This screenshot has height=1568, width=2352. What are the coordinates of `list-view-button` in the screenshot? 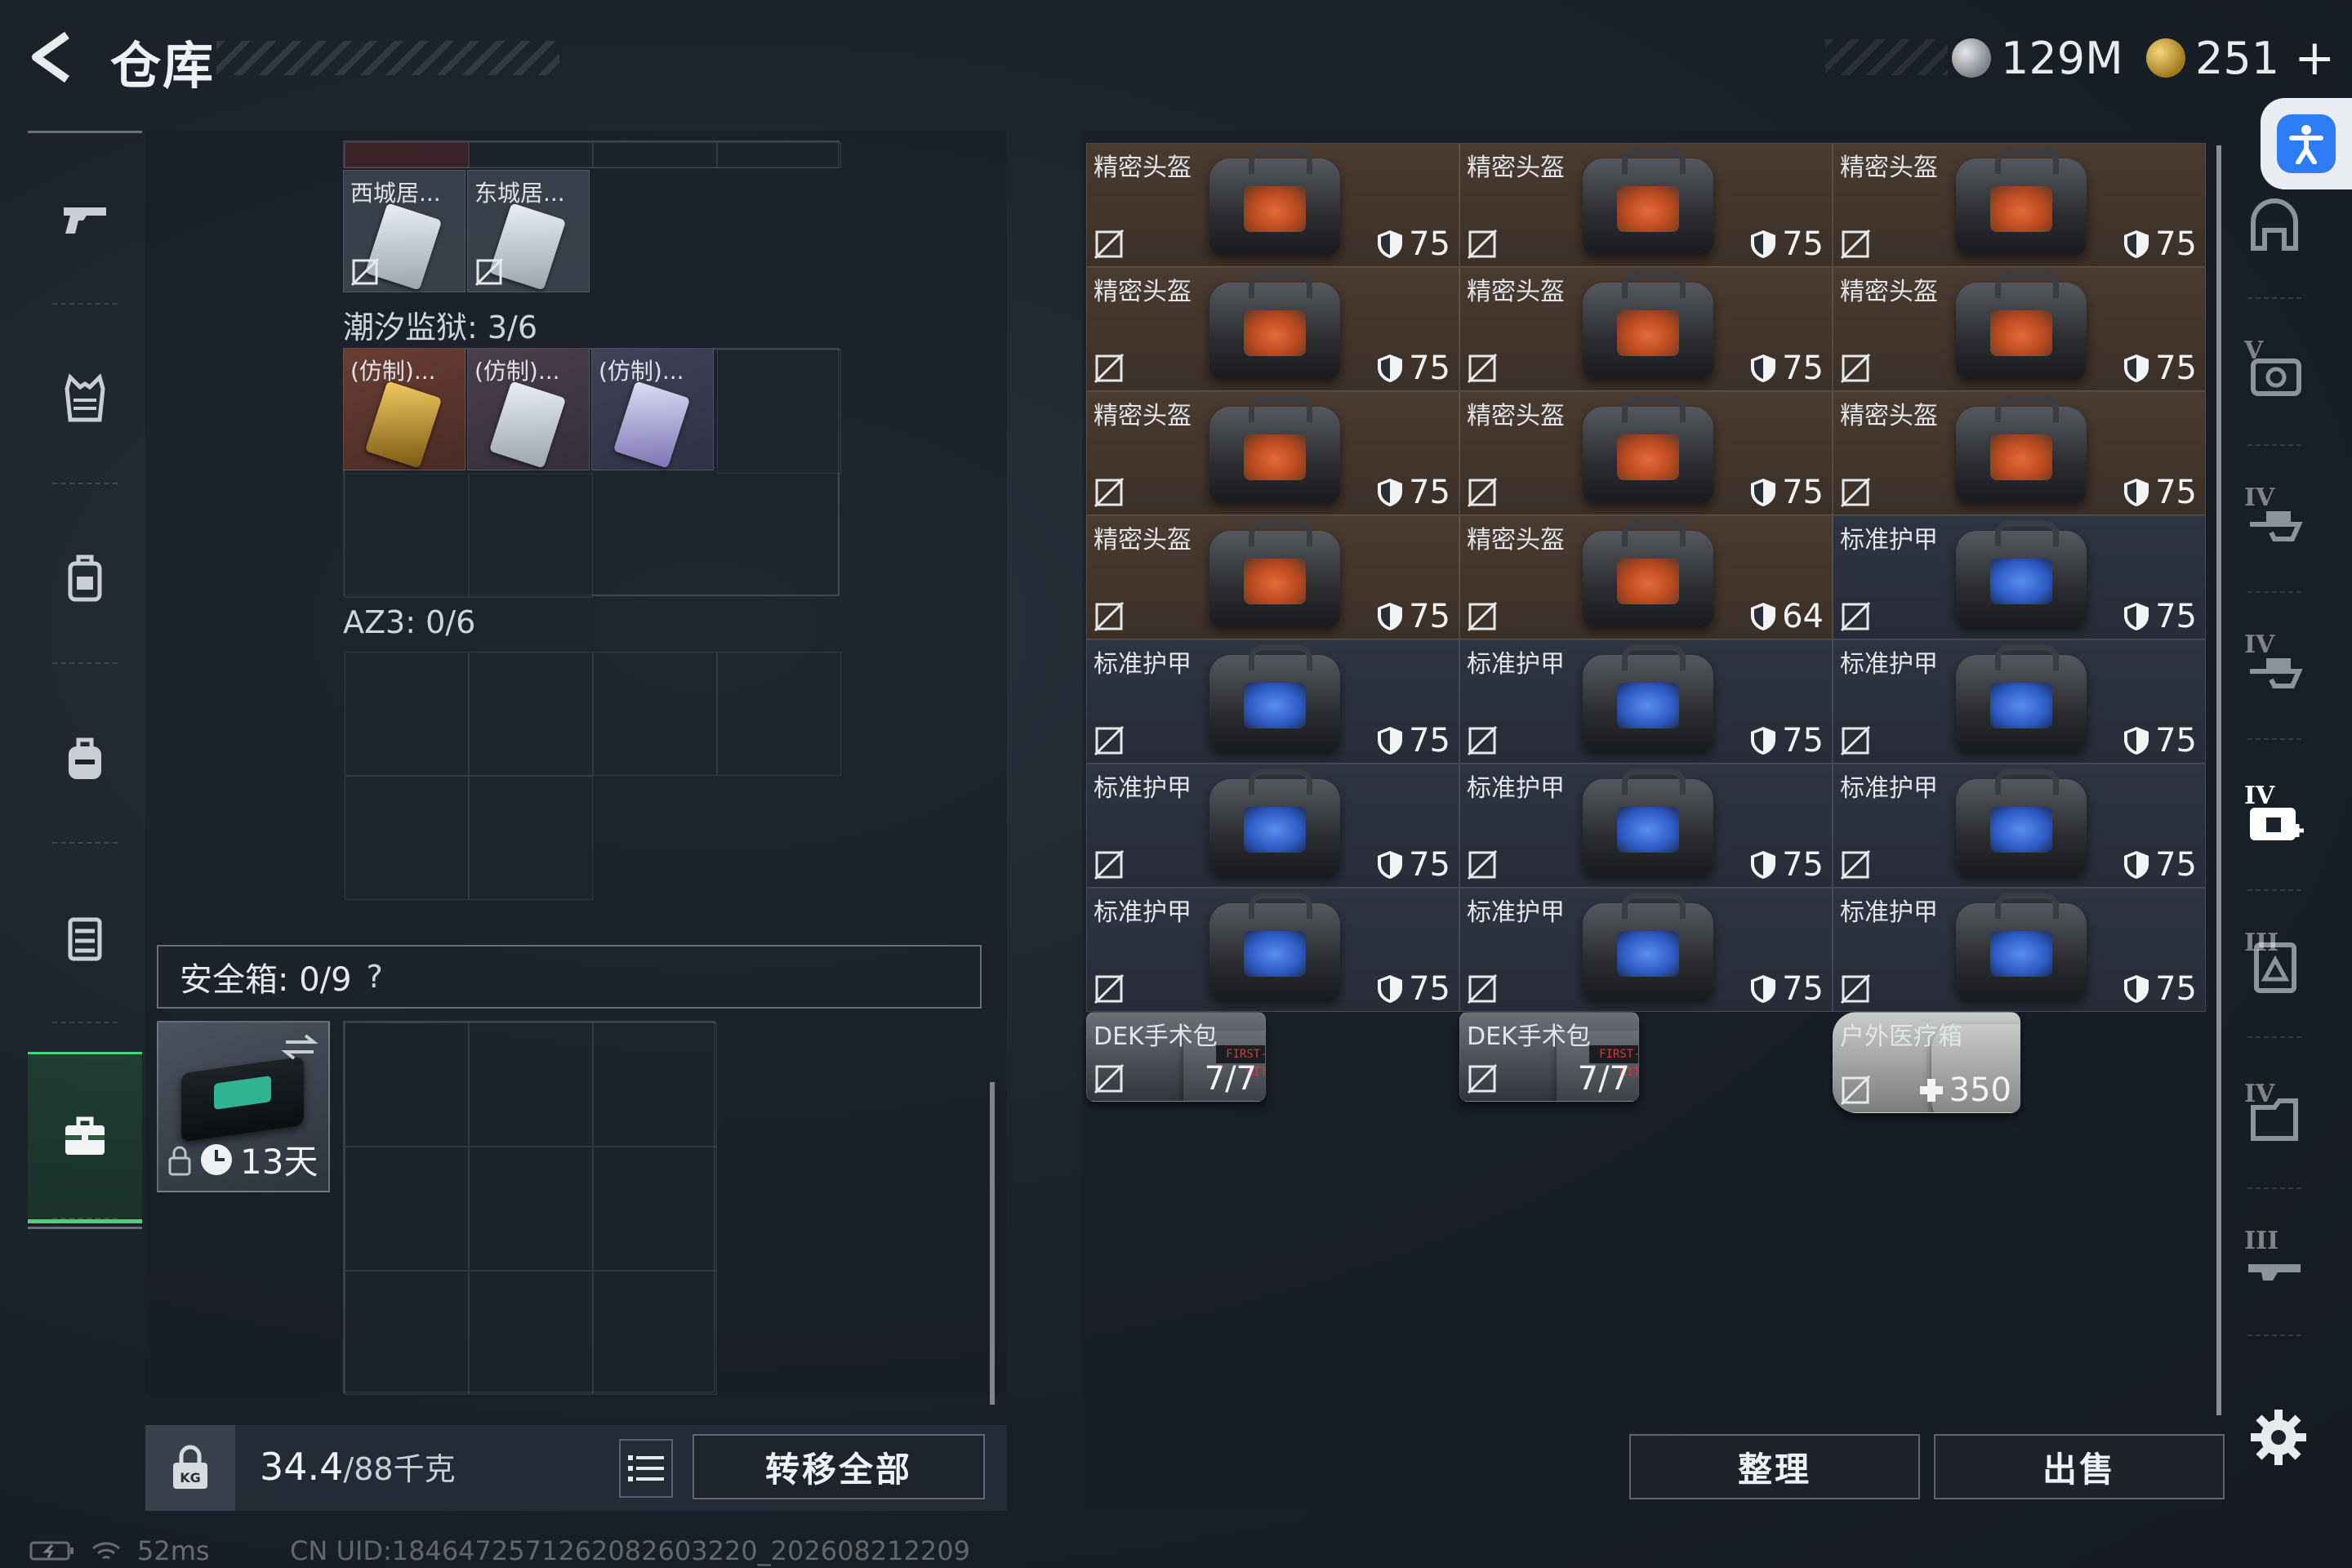 It's located at (646, 1468).